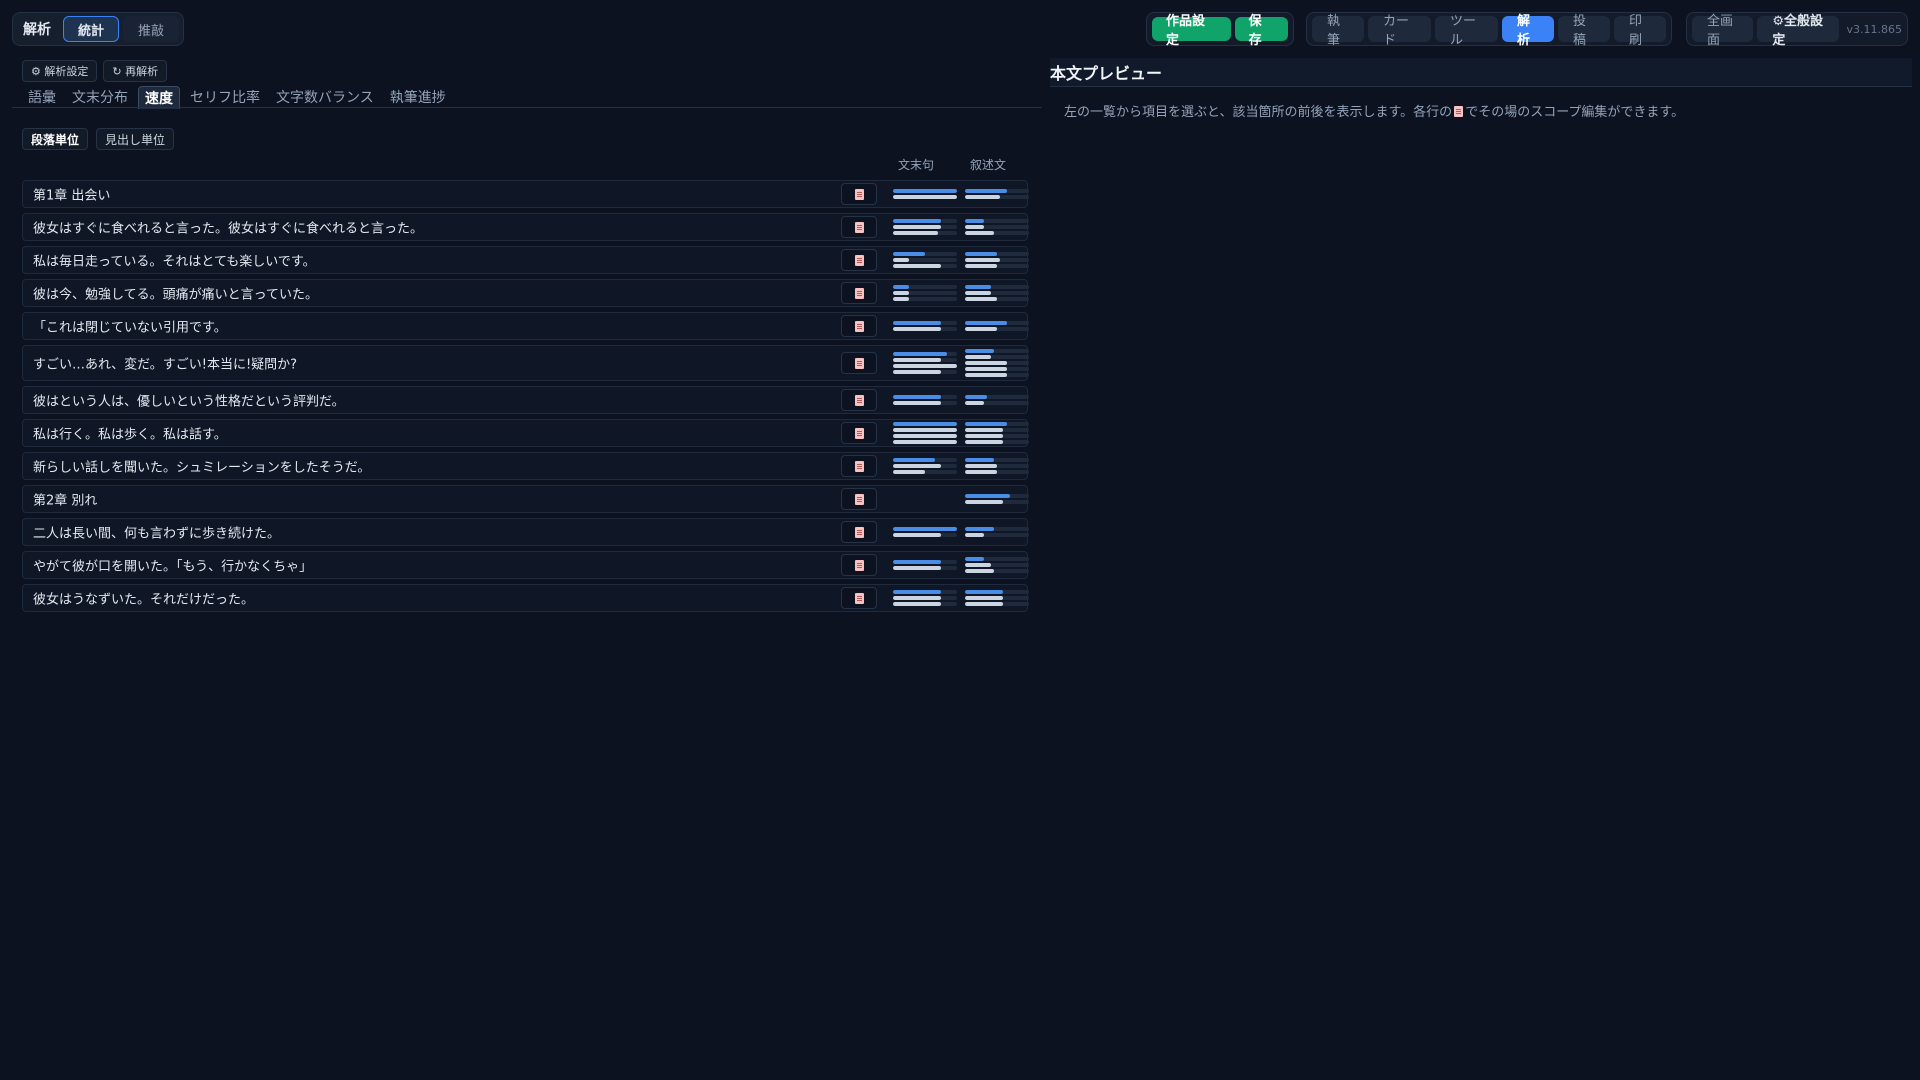 This screenshot has height=1080, width=1920. I want to click on fullscreen-button: 全画面, so click(1723, 31).